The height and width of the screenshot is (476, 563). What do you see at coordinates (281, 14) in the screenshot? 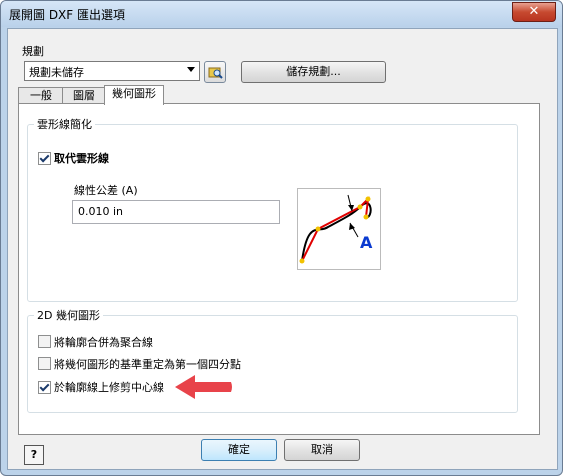
I see `title-bar: 展開圖 DXF 匯出選項 ✕` at bounding box center [281, 14].